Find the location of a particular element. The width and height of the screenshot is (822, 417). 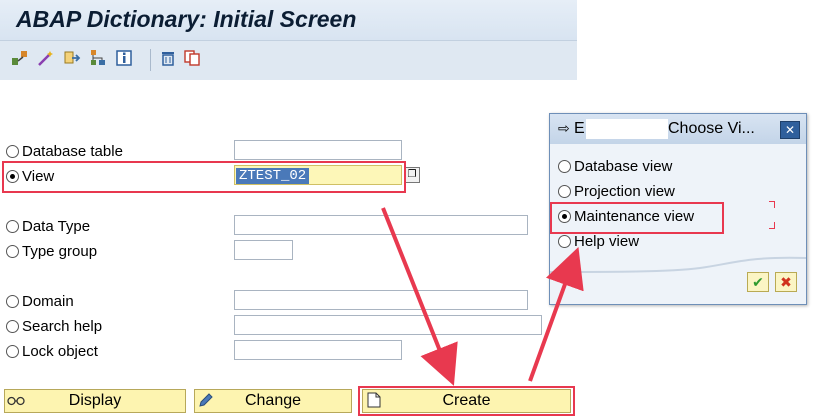

option-label: Search help is located at coordinates (62, 326).